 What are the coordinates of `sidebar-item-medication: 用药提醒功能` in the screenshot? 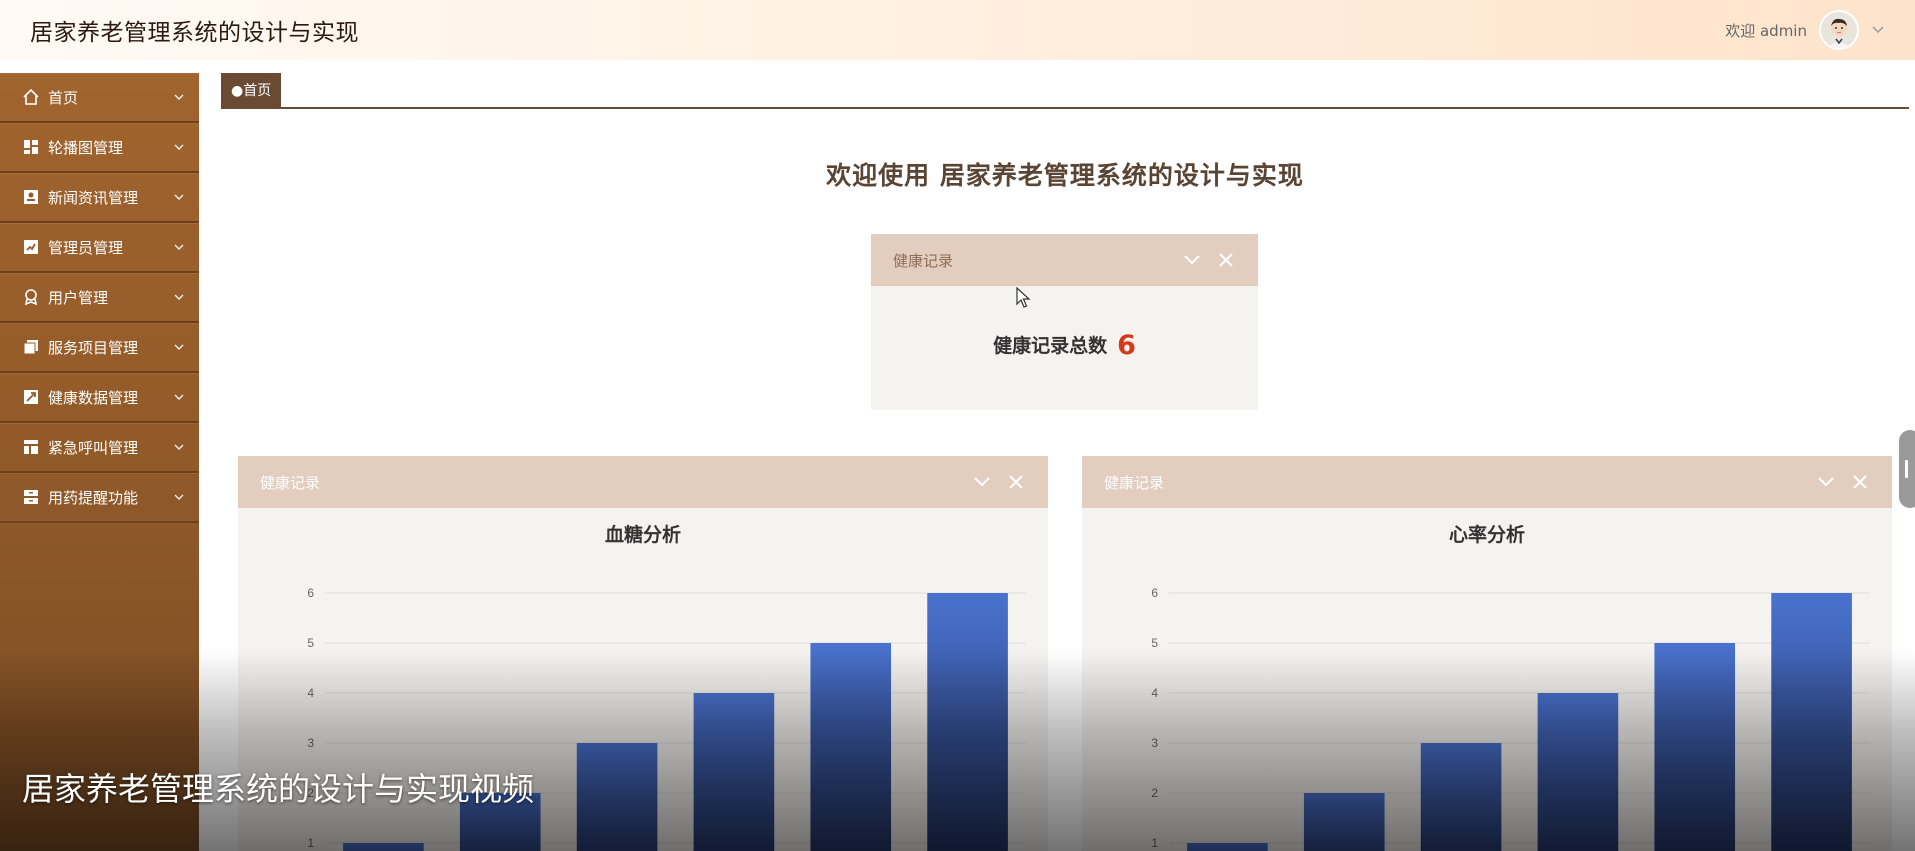 It's located at (99, 498).